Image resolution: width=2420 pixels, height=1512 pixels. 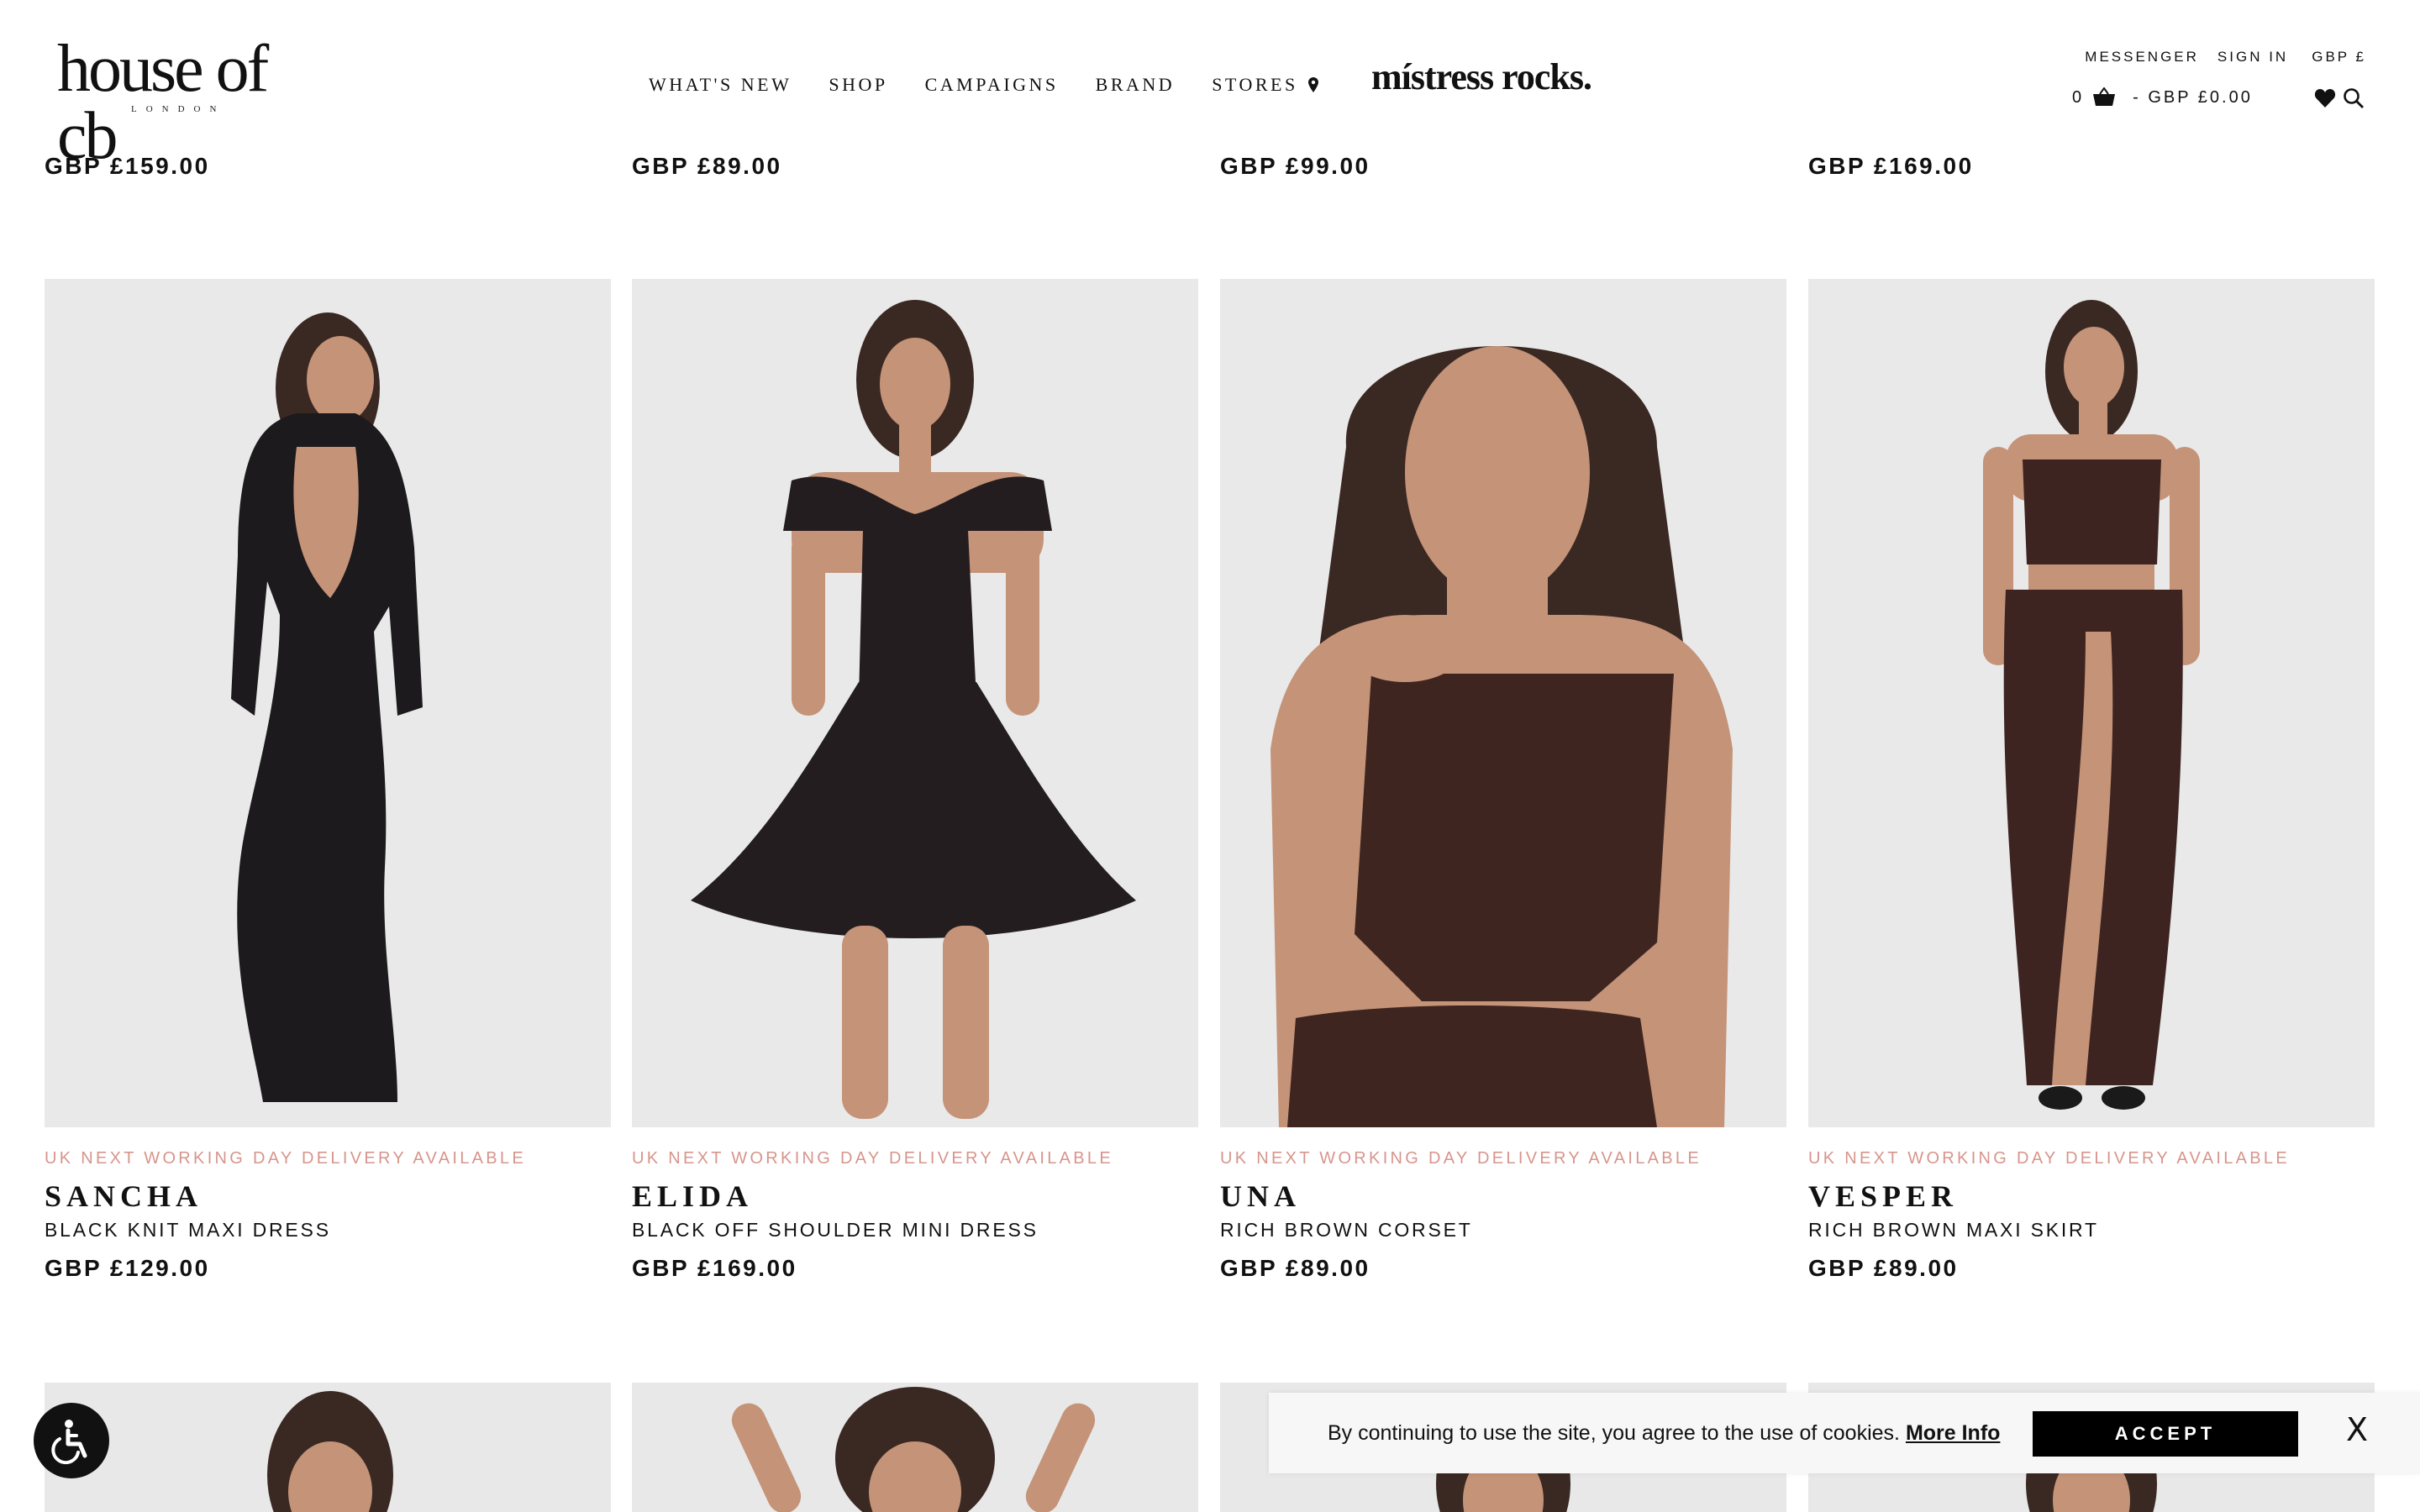 I want to click on product-name: ELIDA, so click(x=915, y=1196).